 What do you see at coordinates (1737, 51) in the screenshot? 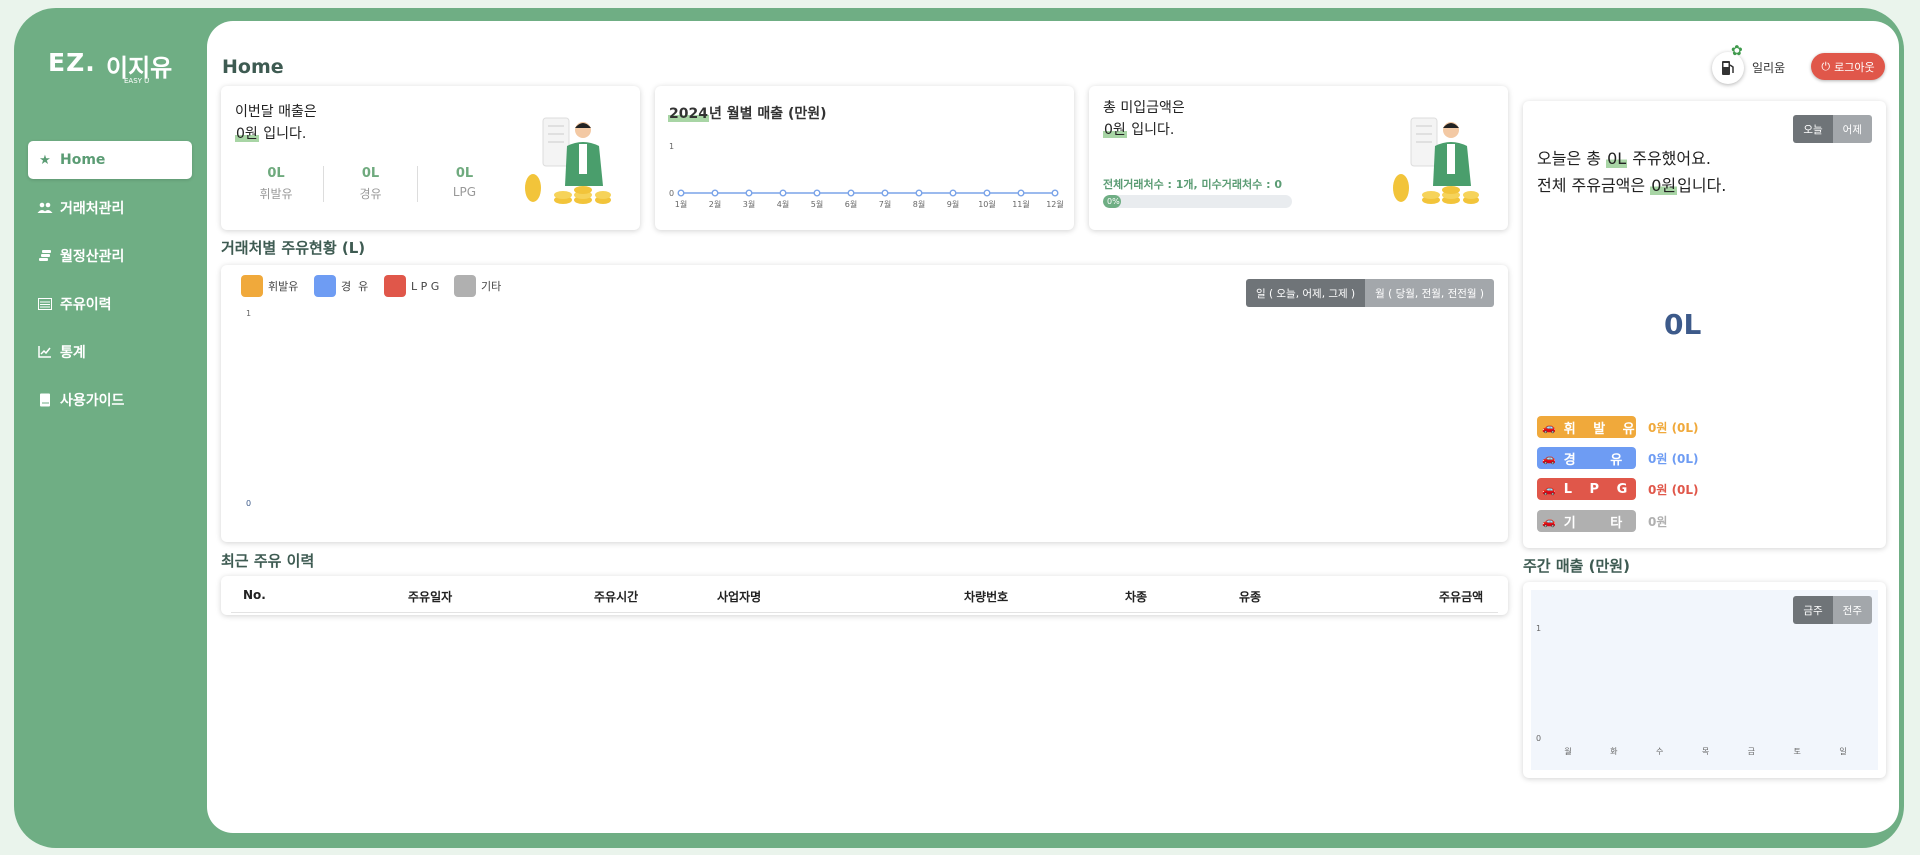
I see `gear-icon: ✿` at bounding box center [1737, 51].